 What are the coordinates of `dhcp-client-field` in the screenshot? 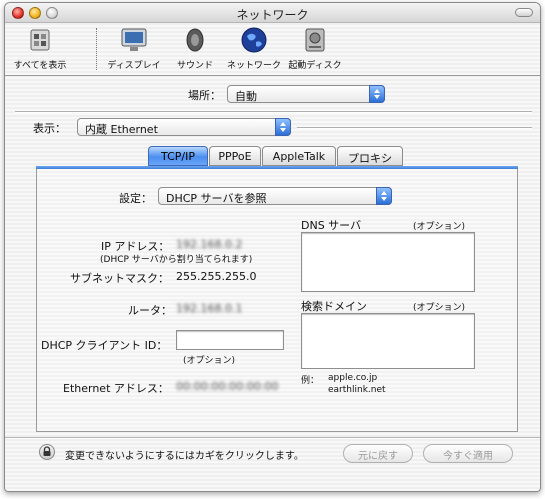 It's located at (230, 340).